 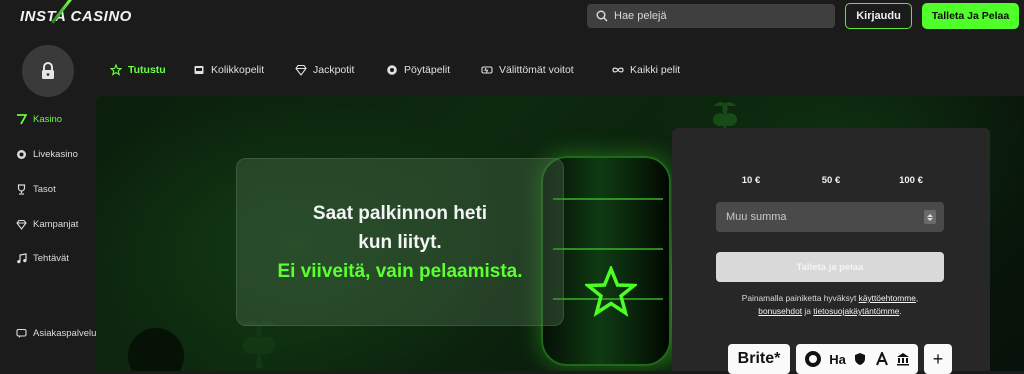 I want to click on lock-icon, so click(x=48, y=70).